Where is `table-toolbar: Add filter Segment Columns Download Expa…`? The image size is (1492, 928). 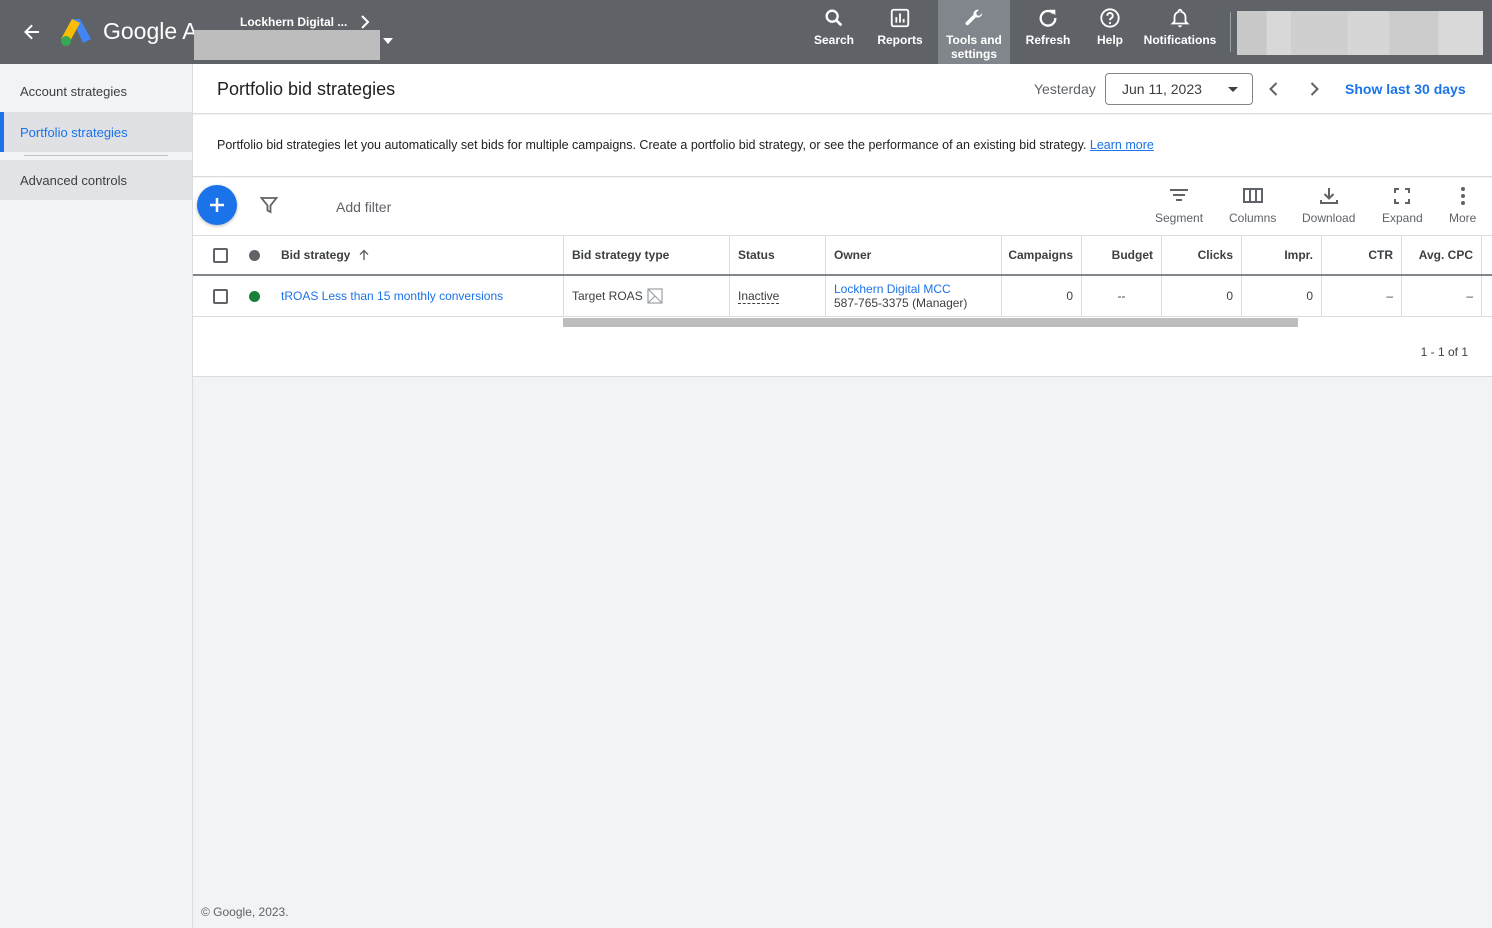
table-toolbar: Add filter Segment Columns Download Expa… is located at coordinates (842, 206).